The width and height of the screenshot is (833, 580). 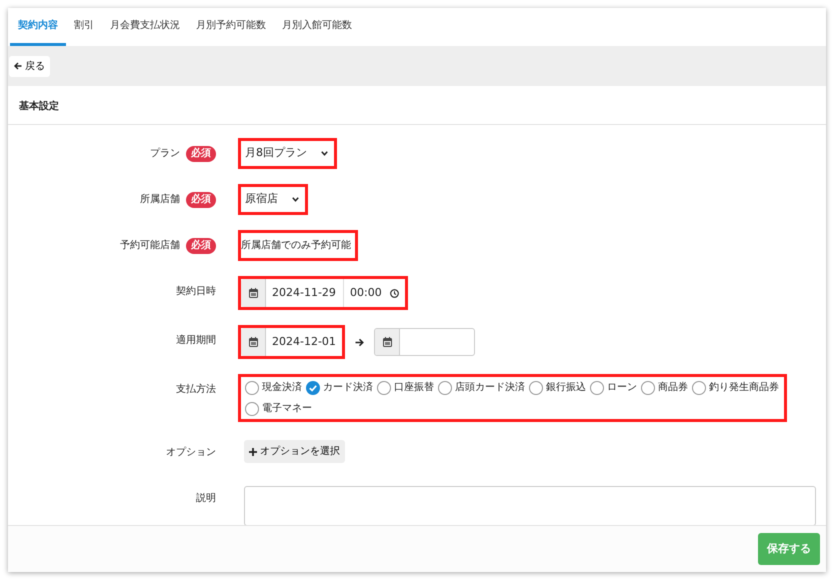 What do you see at coordinates (145, 27) in the screenshot?
I see `tab: 月会費支払状況` at bounding box center [145, 27].